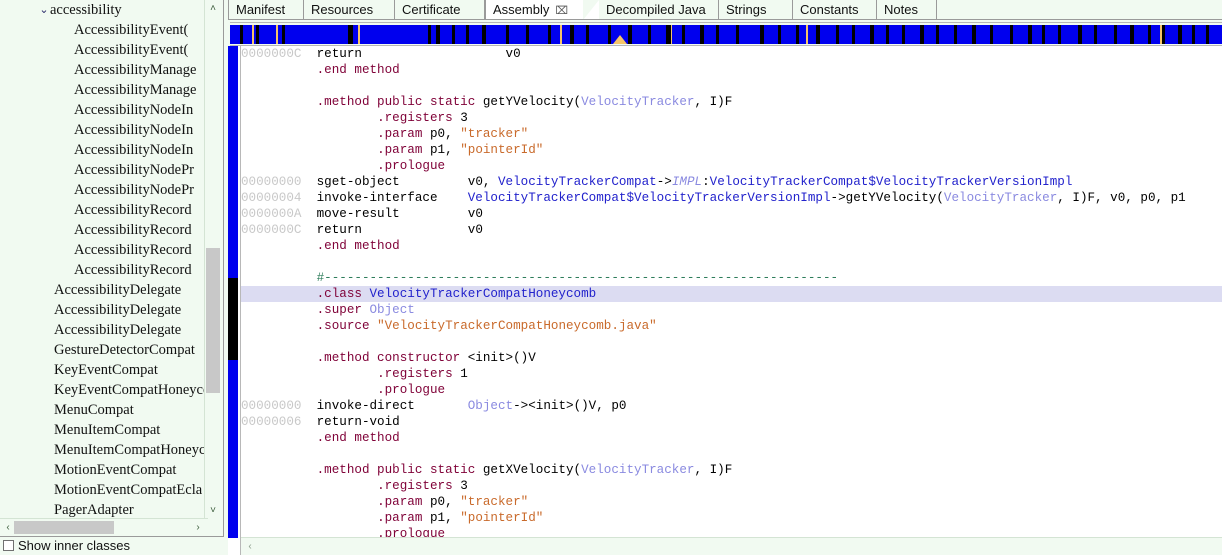 The width and height of the screenshot is (1222, 555). What do you see at coordinates (687, 182) in the screenshot?
I see `code-token-ital: IMPL` at bounding box center [687, 182].